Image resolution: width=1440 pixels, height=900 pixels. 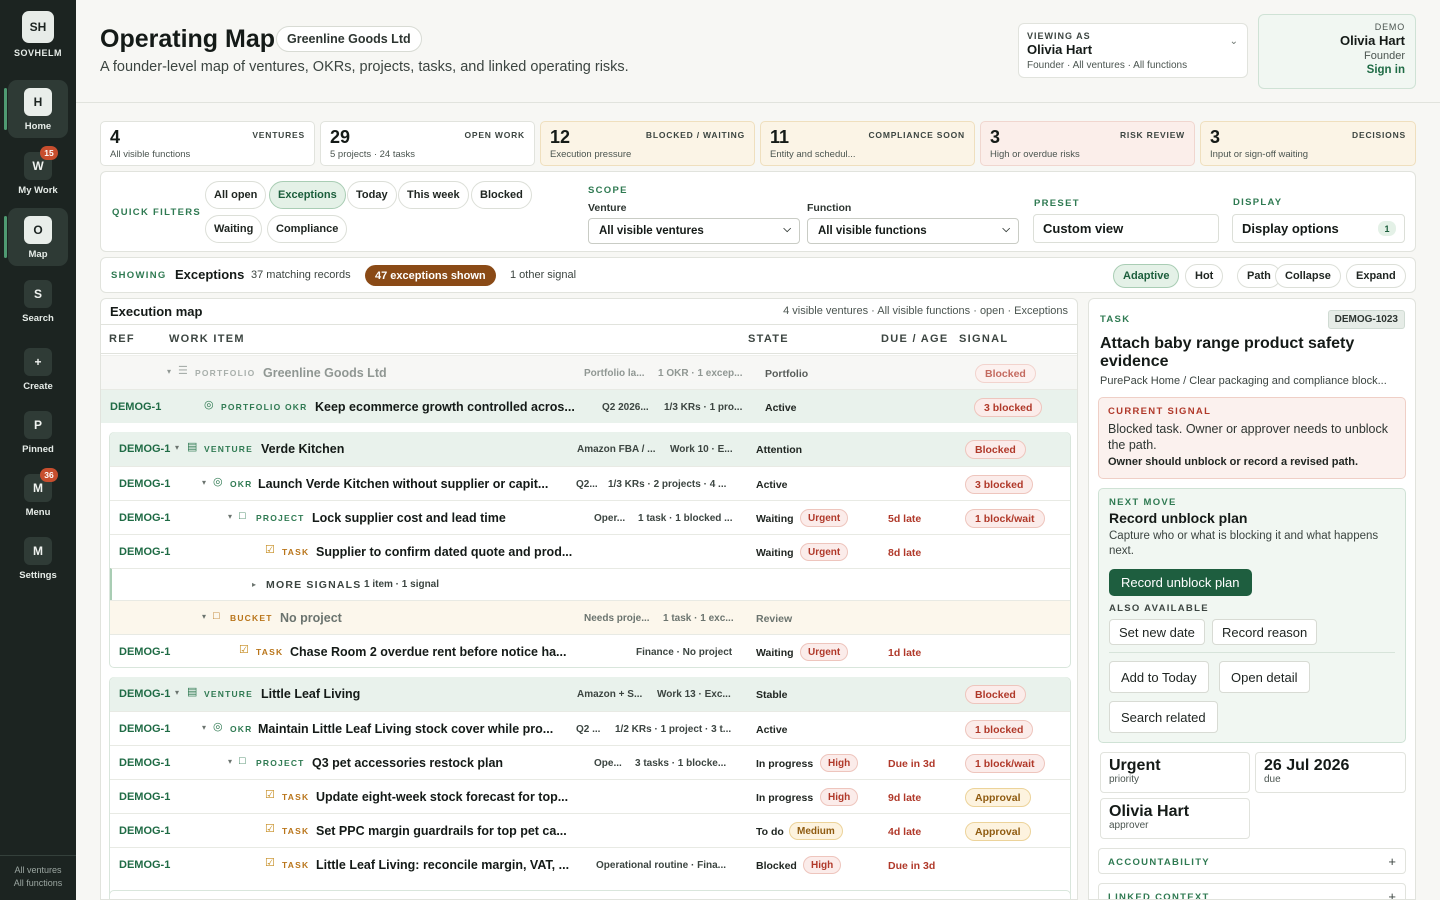 I want to click on sidebar-item-my-work: W 15 My Work, so click(x=38, y=173).